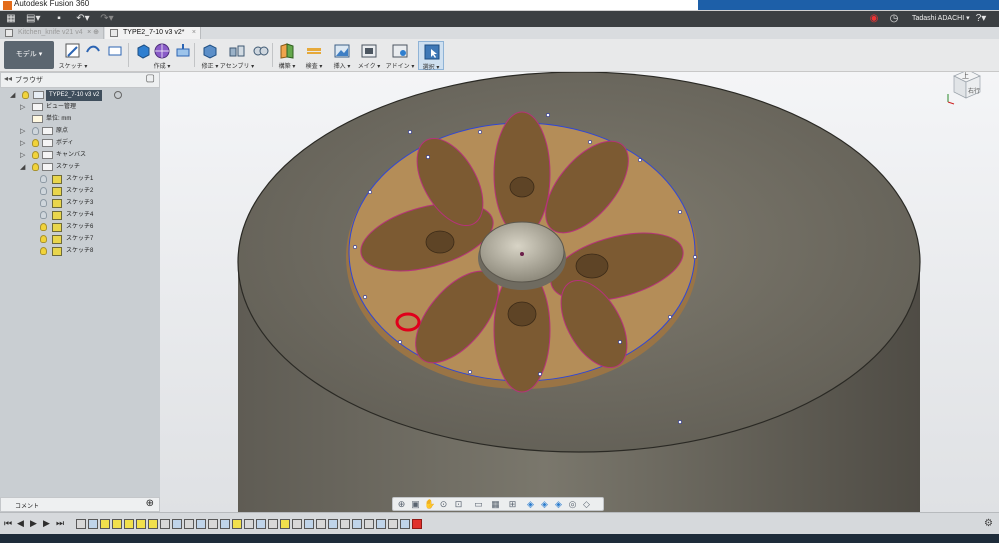 Image resolution: width=999 pixels, height=543 pixels. Describe the element at coordinates (894, 19) in the screenshot. I see `clock-icon: ◷` at that location.